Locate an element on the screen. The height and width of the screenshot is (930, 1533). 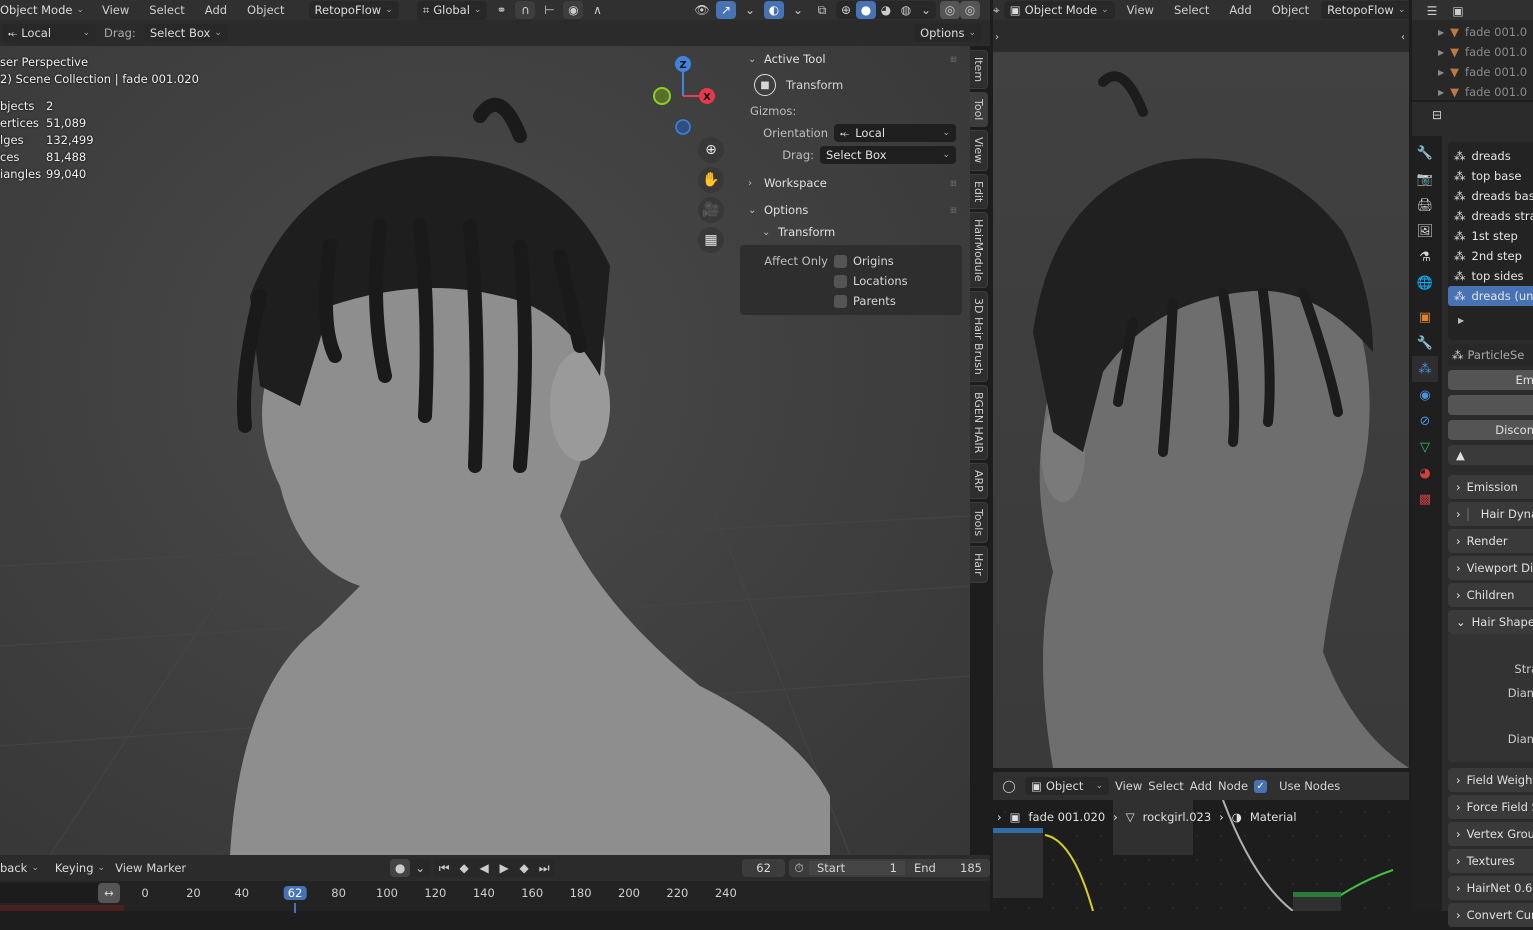
jump-end-icon: ⏭ is located at coordinates (544, 868).